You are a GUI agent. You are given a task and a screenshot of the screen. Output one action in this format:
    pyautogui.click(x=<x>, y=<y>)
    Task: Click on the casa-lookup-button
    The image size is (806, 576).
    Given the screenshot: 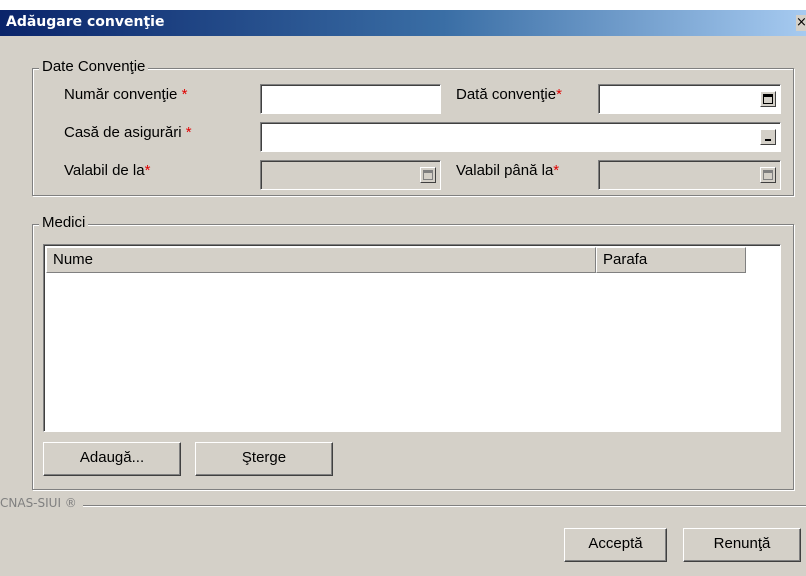 What is the action you would take?
    pyautogui.click(x=768, y=137)
    